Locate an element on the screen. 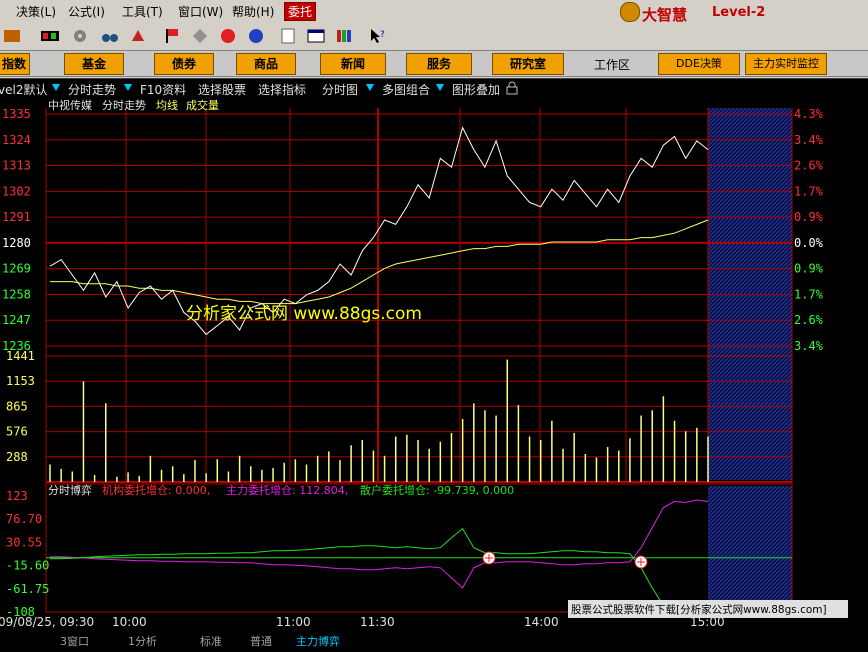 The height and width of the screenshot is (652, 868). status-tab-main-force: 主力博弈 is located at coordinates (318, 641).